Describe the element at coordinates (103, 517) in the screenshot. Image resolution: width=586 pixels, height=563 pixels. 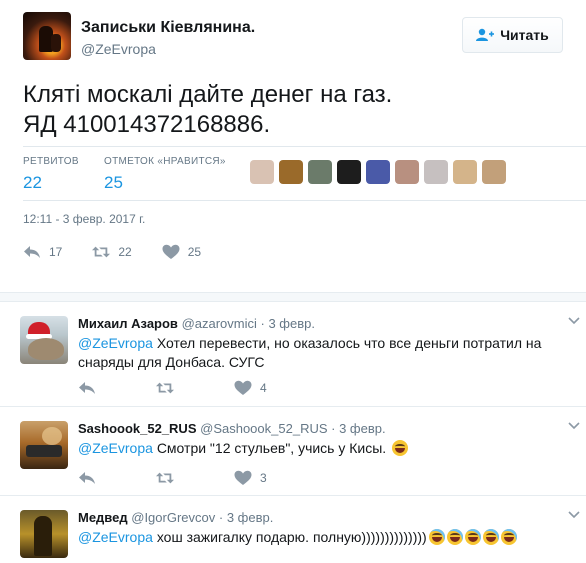
I see `reply-author-name: Медвед` at that location.